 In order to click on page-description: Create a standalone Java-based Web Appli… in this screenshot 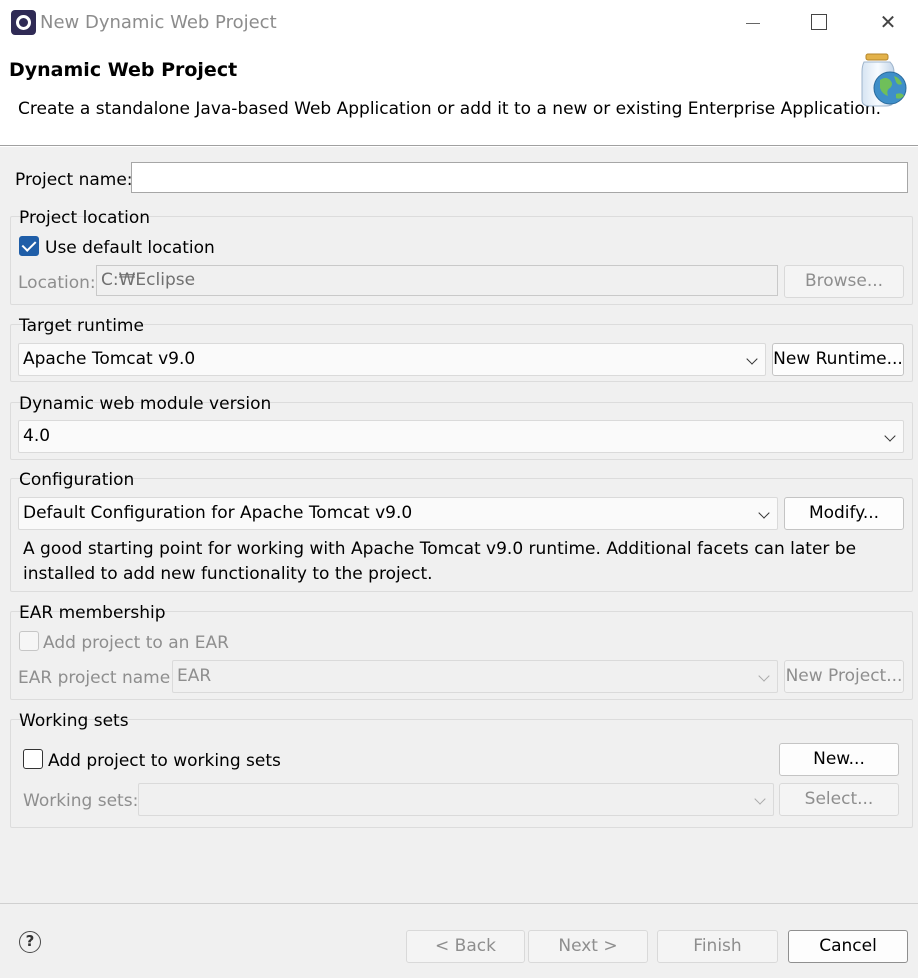, I will do `click(450, 109)`.